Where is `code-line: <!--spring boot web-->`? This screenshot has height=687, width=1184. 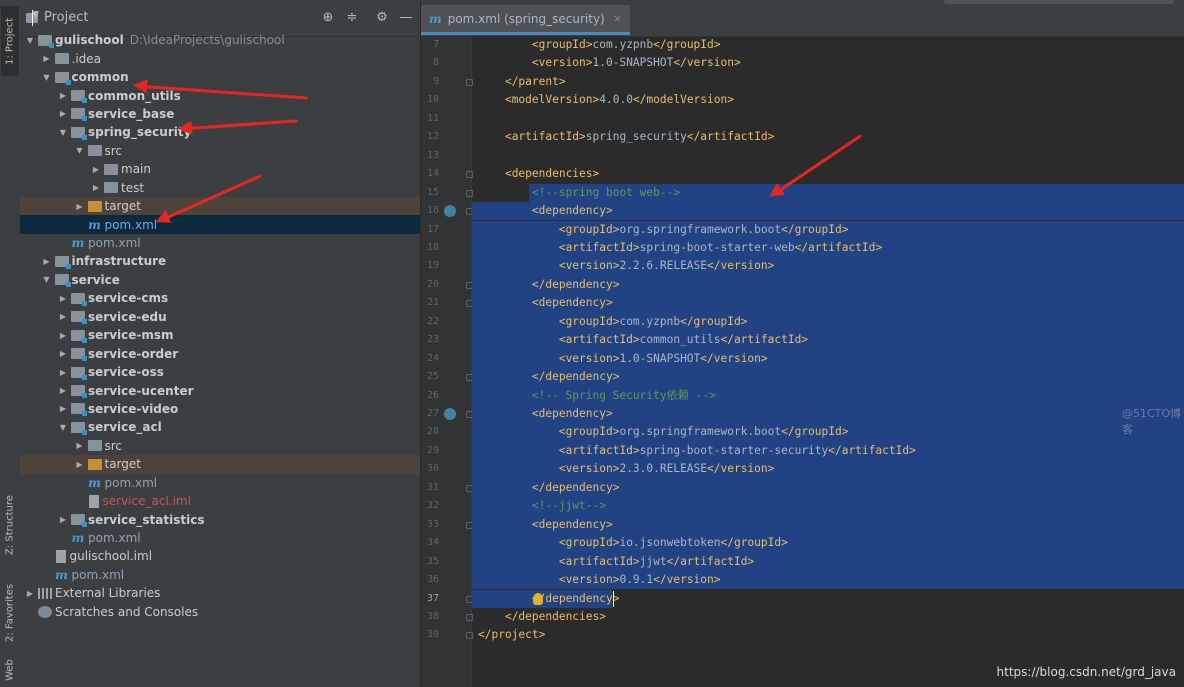
code-line: <!--spring boot web--> is located at coordinates (856, 193).